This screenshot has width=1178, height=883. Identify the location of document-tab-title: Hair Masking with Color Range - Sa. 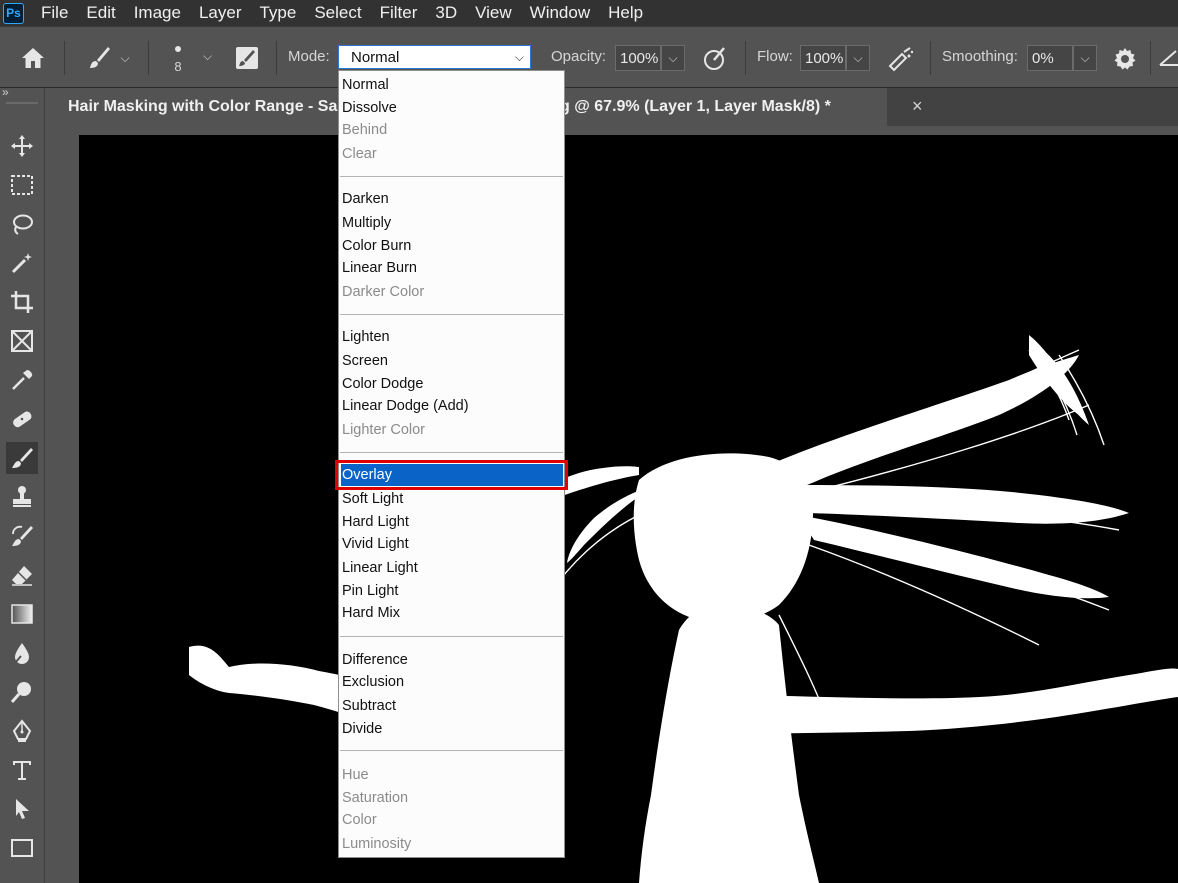
(203, 106).